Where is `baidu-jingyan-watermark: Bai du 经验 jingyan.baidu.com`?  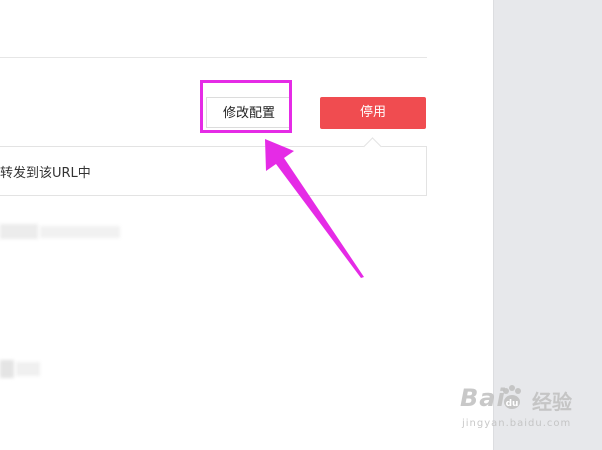
baidu-jingyan-watermark: Bai du 经验 jingyan.baidu.com is located at coordinates (527, 409).